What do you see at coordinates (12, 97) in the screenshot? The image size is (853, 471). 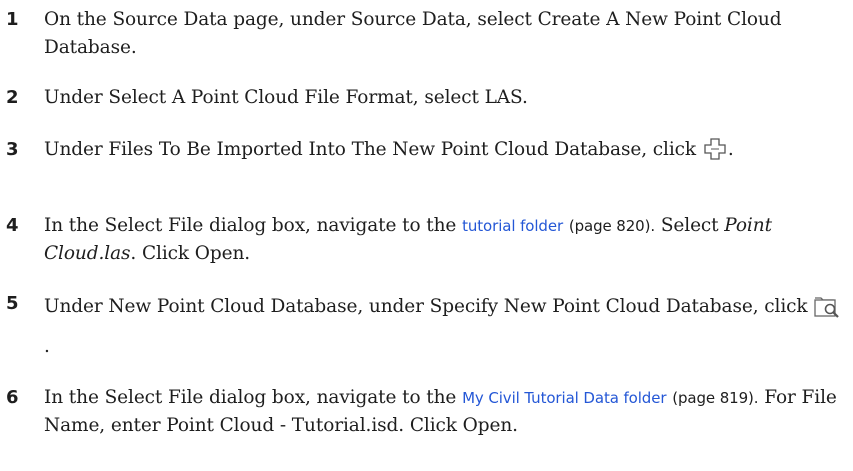 I see `step-number: 2` at bounding box center [12, 97].